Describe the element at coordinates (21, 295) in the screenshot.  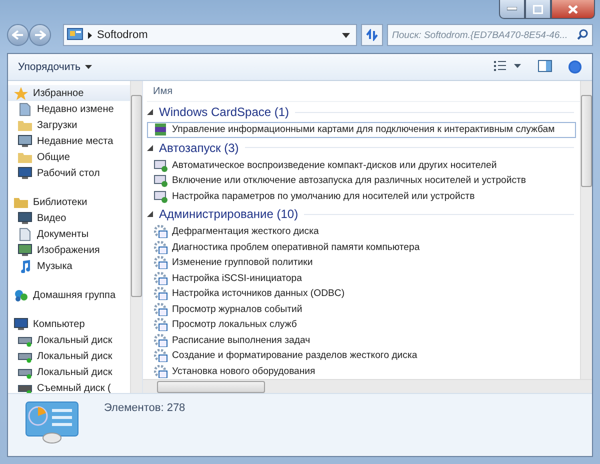
I see `globe-icon` at that location.